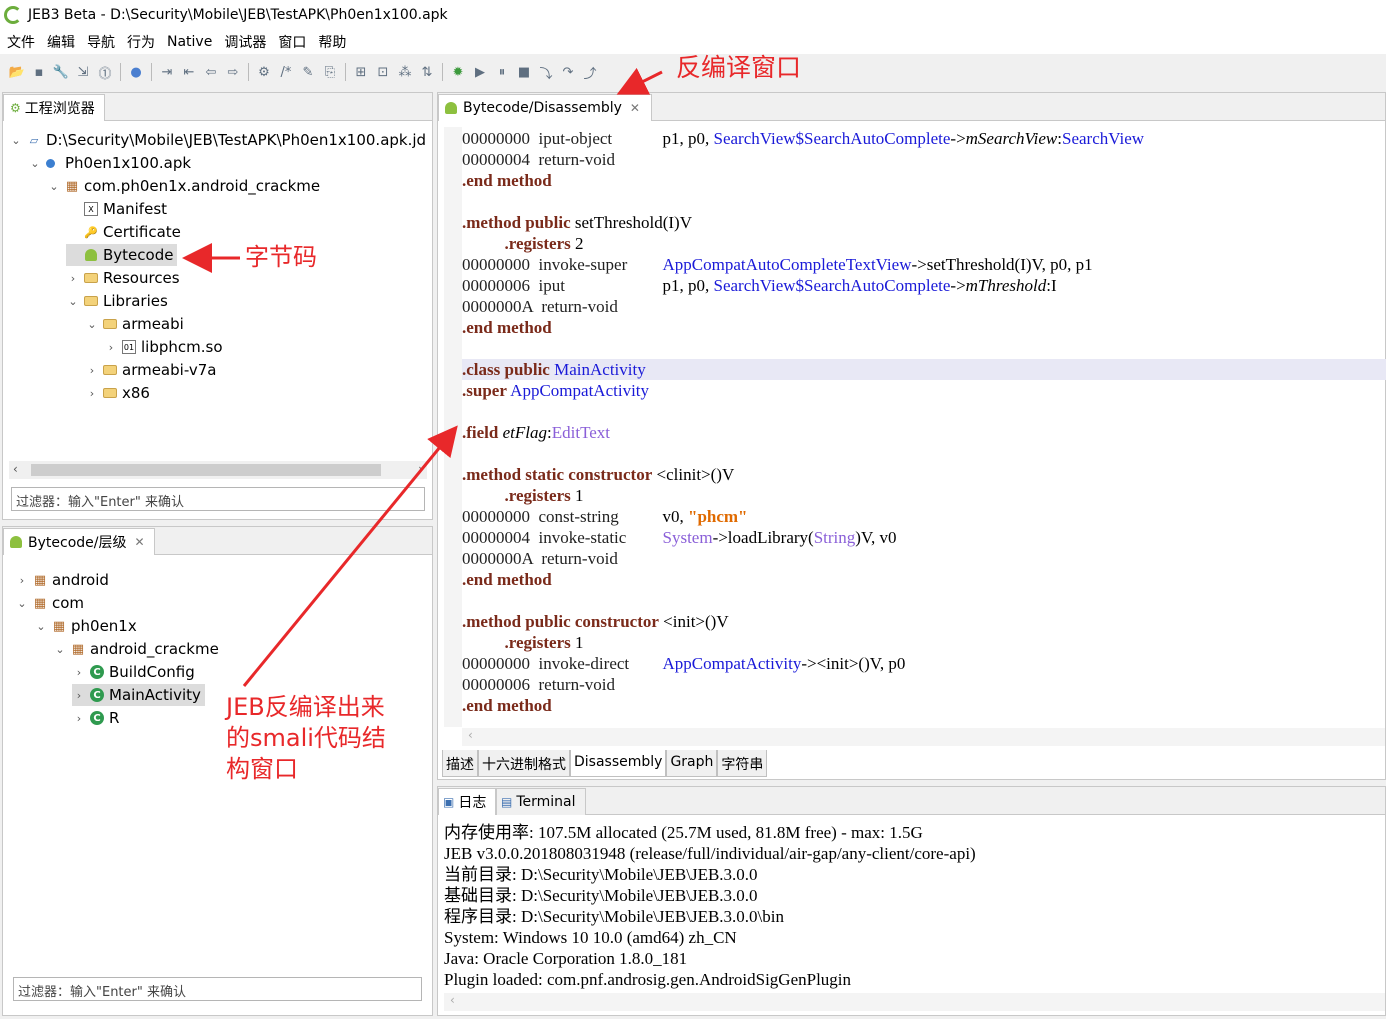  Describe the element at coordinates (739, 67) in the screenshot. I see `annotation-decompile-window: 反编译窗口` at that location.